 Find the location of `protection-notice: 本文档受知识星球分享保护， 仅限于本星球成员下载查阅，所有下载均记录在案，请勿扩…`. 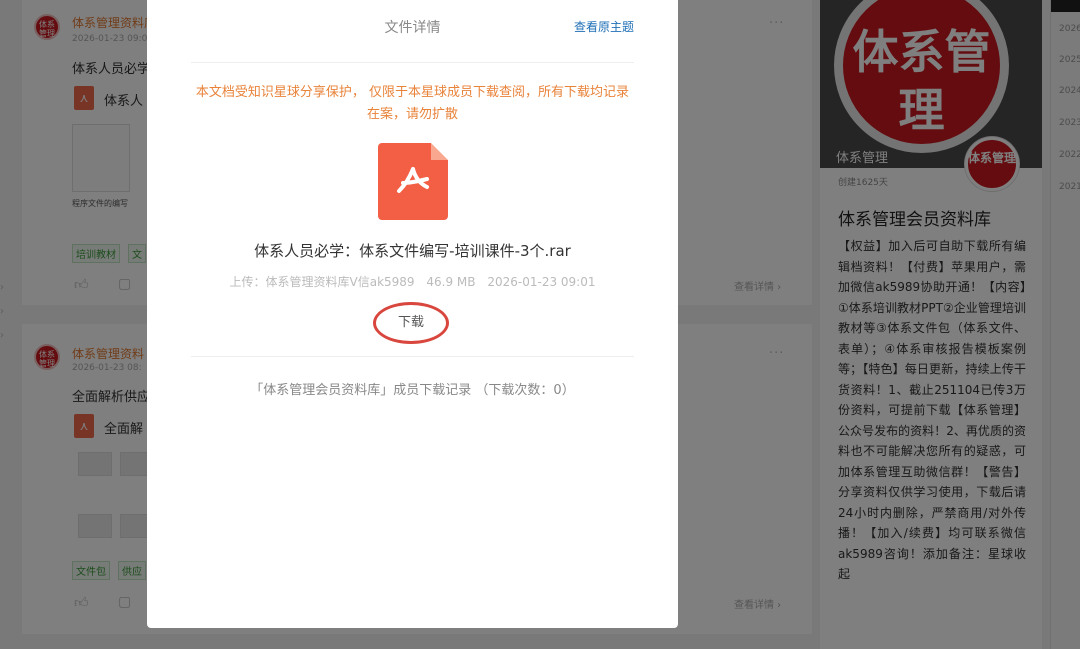

protection-notice: 本文档受知识星球分享保护， 仅限于本星球成员下载查阅，所有下载均记录在案，请勿扩… is located at coordinates (412, 103).